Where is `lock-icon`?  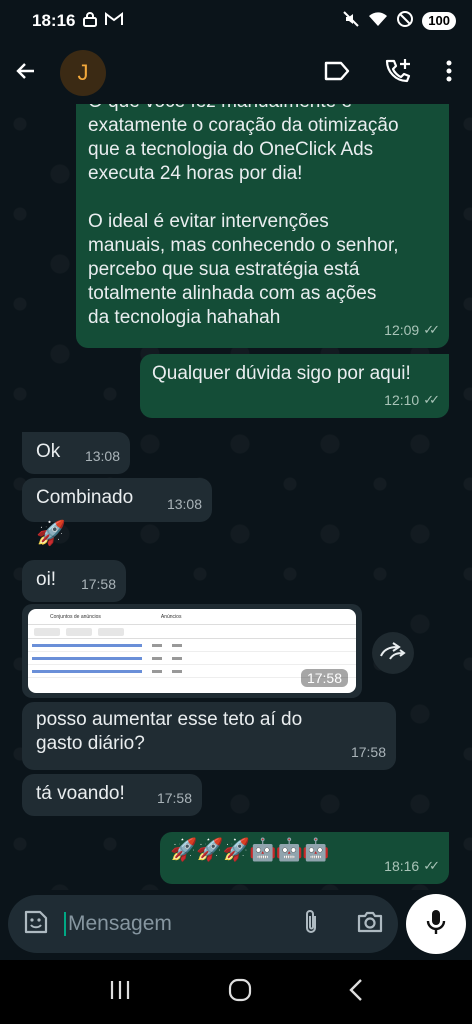
lock-icon is located at coordinates (90, 21).